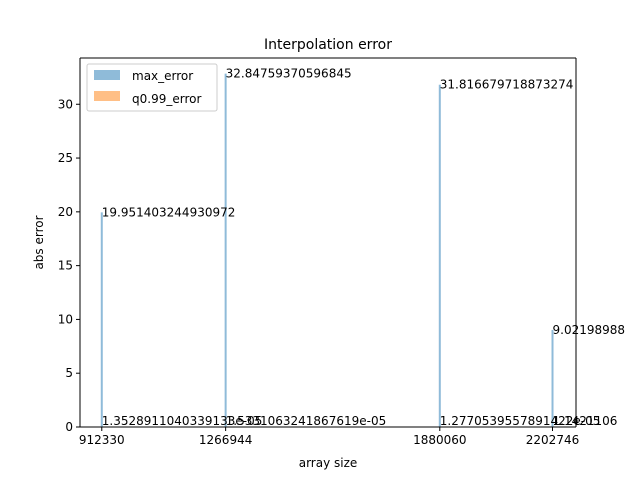  I want to click on legend-label-max-error: max_error, so click(162, 76).